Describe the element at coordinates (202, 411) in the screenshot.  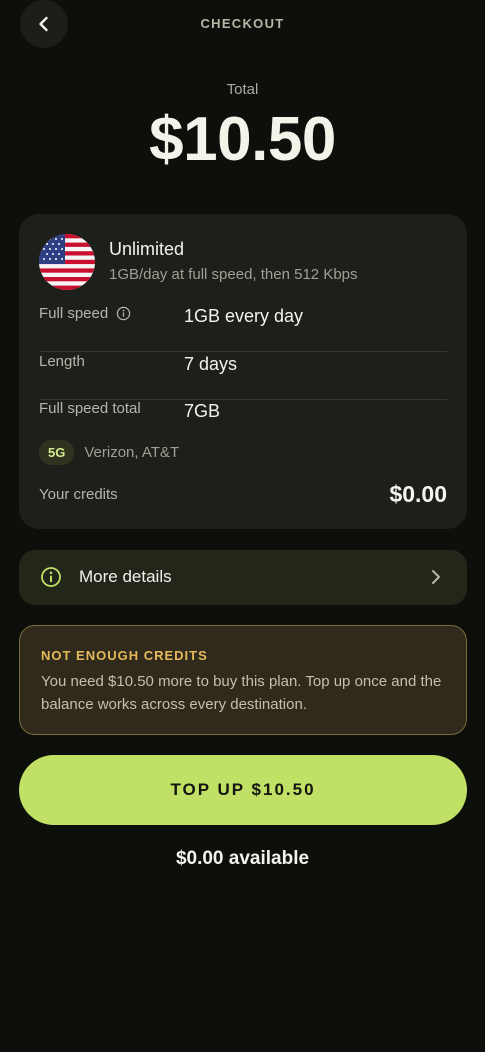
I see `full-speed-total-value: 7GB` at that location.